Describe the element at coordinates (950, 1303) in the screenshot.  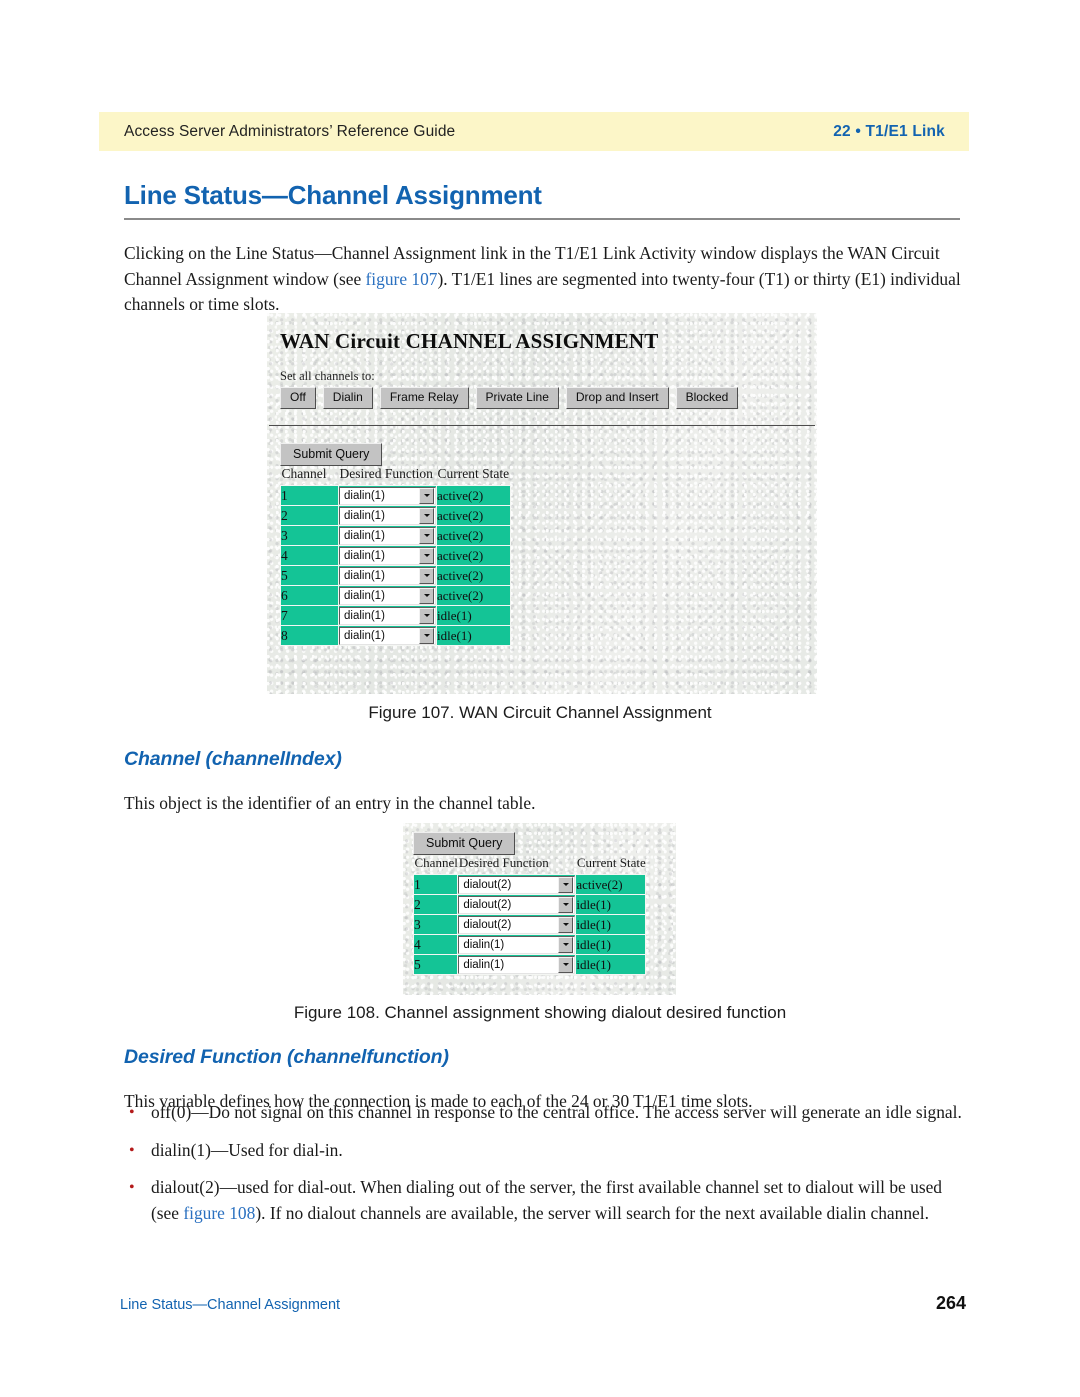
I see `footer-page-number: 264` at that location.